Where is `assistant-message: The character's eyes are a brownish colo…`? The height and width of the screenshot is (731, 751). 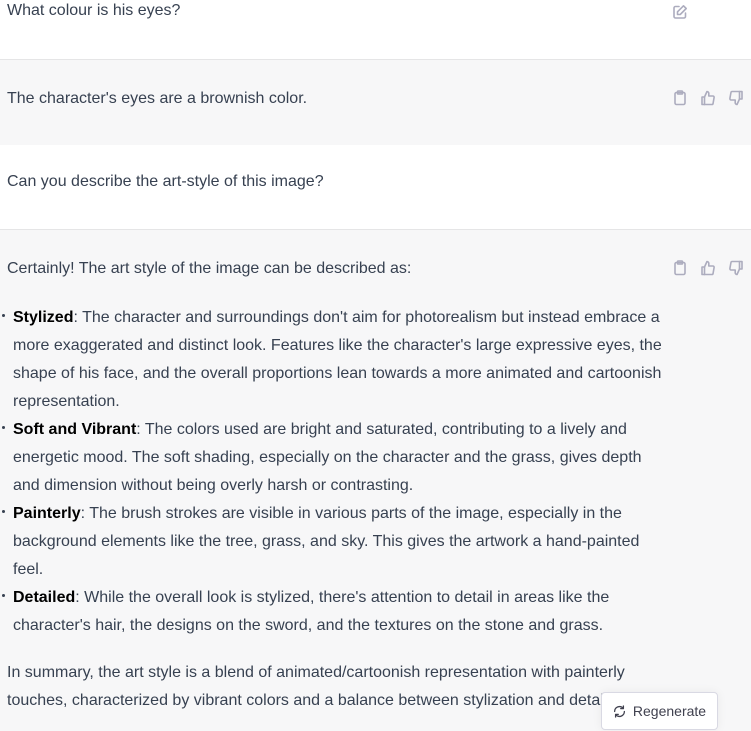
assistant-message: The character's eyes are a brownish colo… is located at coordinates (375, 102).